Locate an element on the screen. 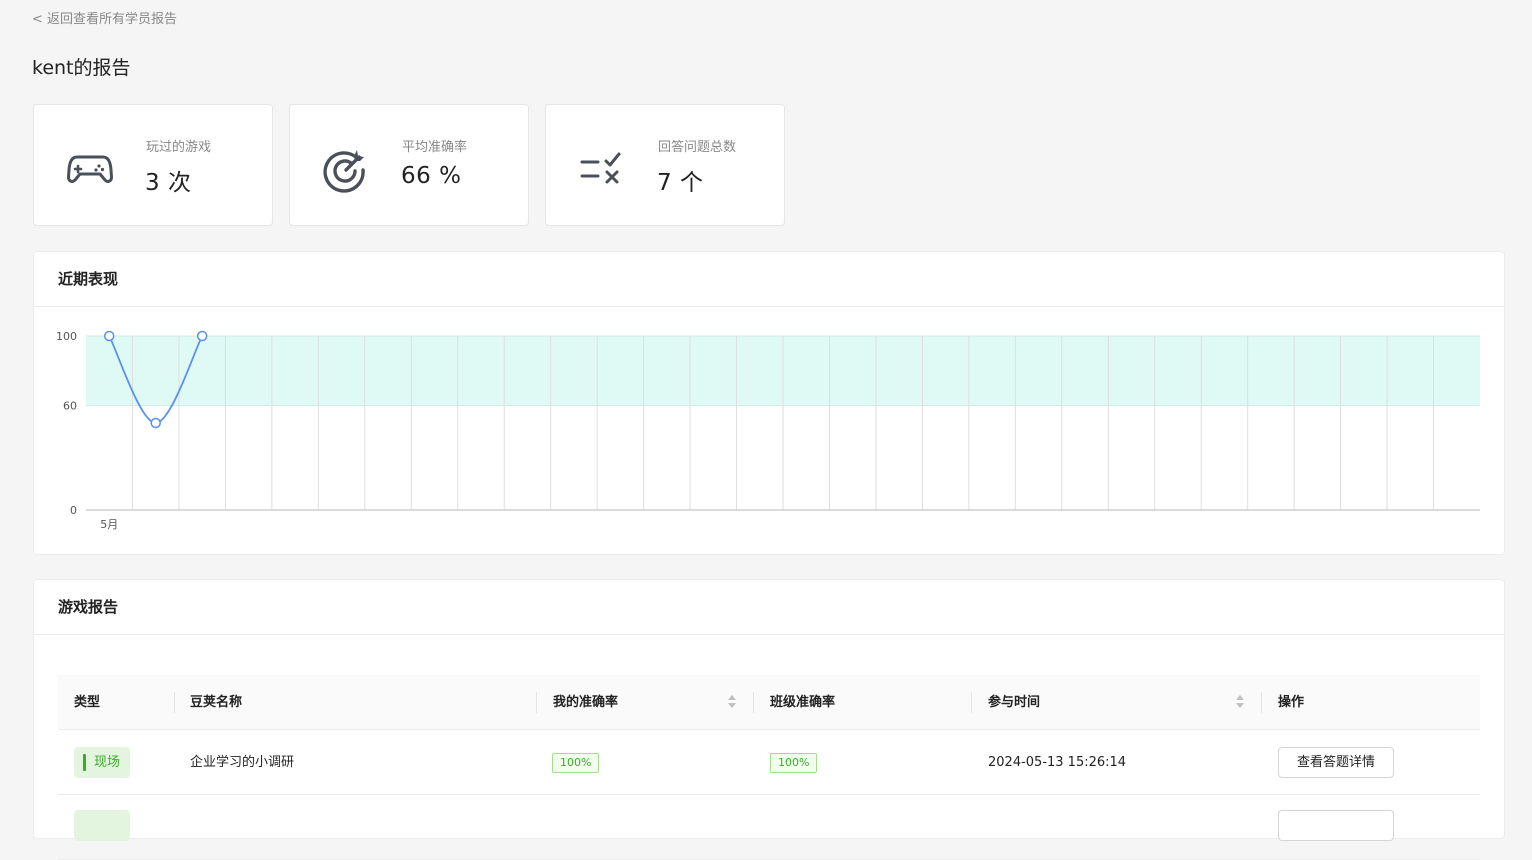  stat-value: 66 % is located at coordinates (431, 176).